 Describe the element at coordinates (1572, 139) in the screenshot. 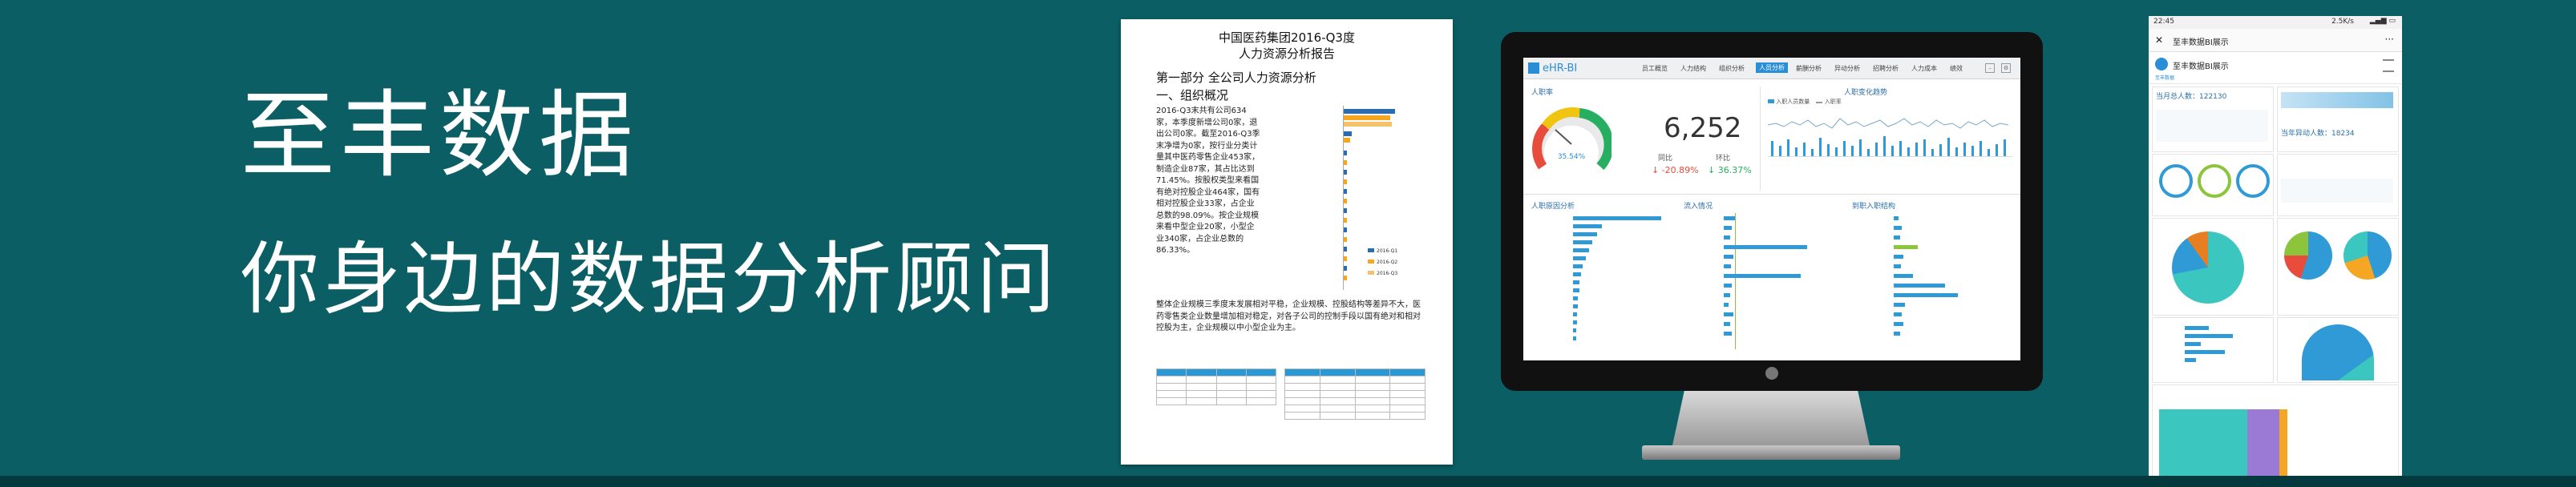

I see `headcount-gauge: 35.54%` at that location.